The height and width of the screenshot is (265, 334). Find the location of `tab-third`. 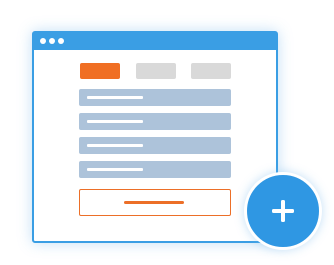

tab-third is located at coordinates (211, 71).